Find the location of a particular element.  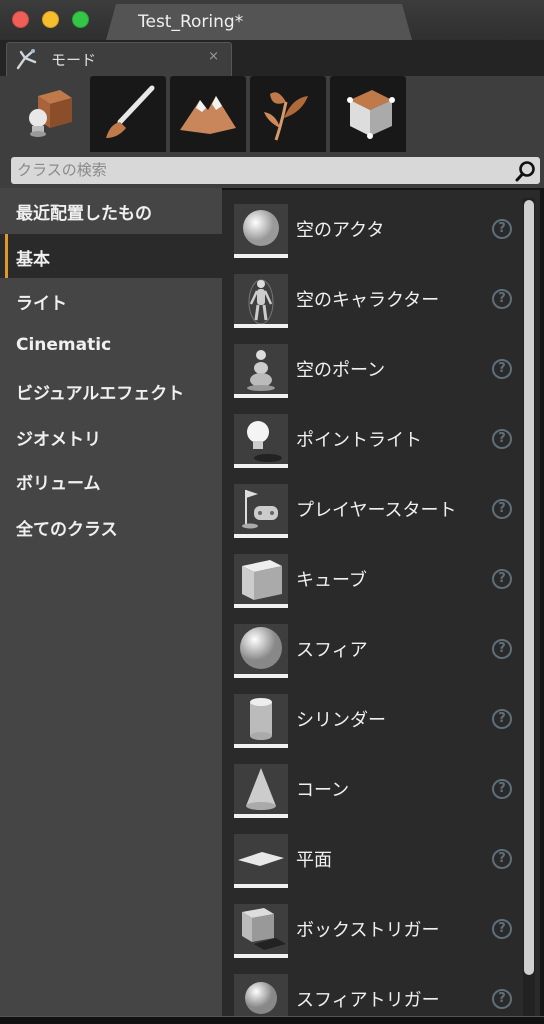

empty-character-icon is located at coordinates (261, 301).